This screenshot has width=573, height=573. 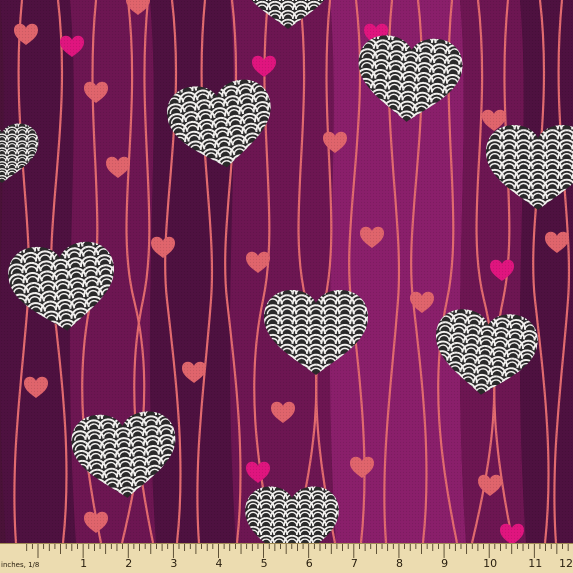 What do you see at coordinates (535, 563) in the screenshot?
I see `ruler-number: 11` at bounding box center [535, 563].